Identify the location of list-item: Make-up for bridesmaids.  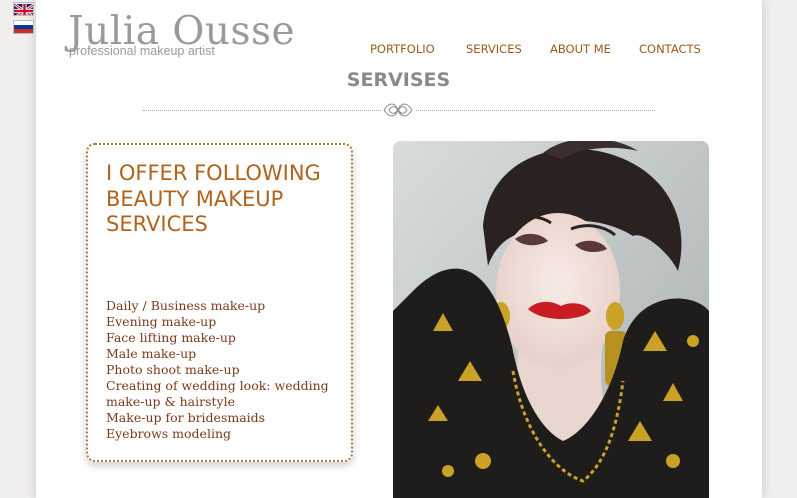
(186, 417).